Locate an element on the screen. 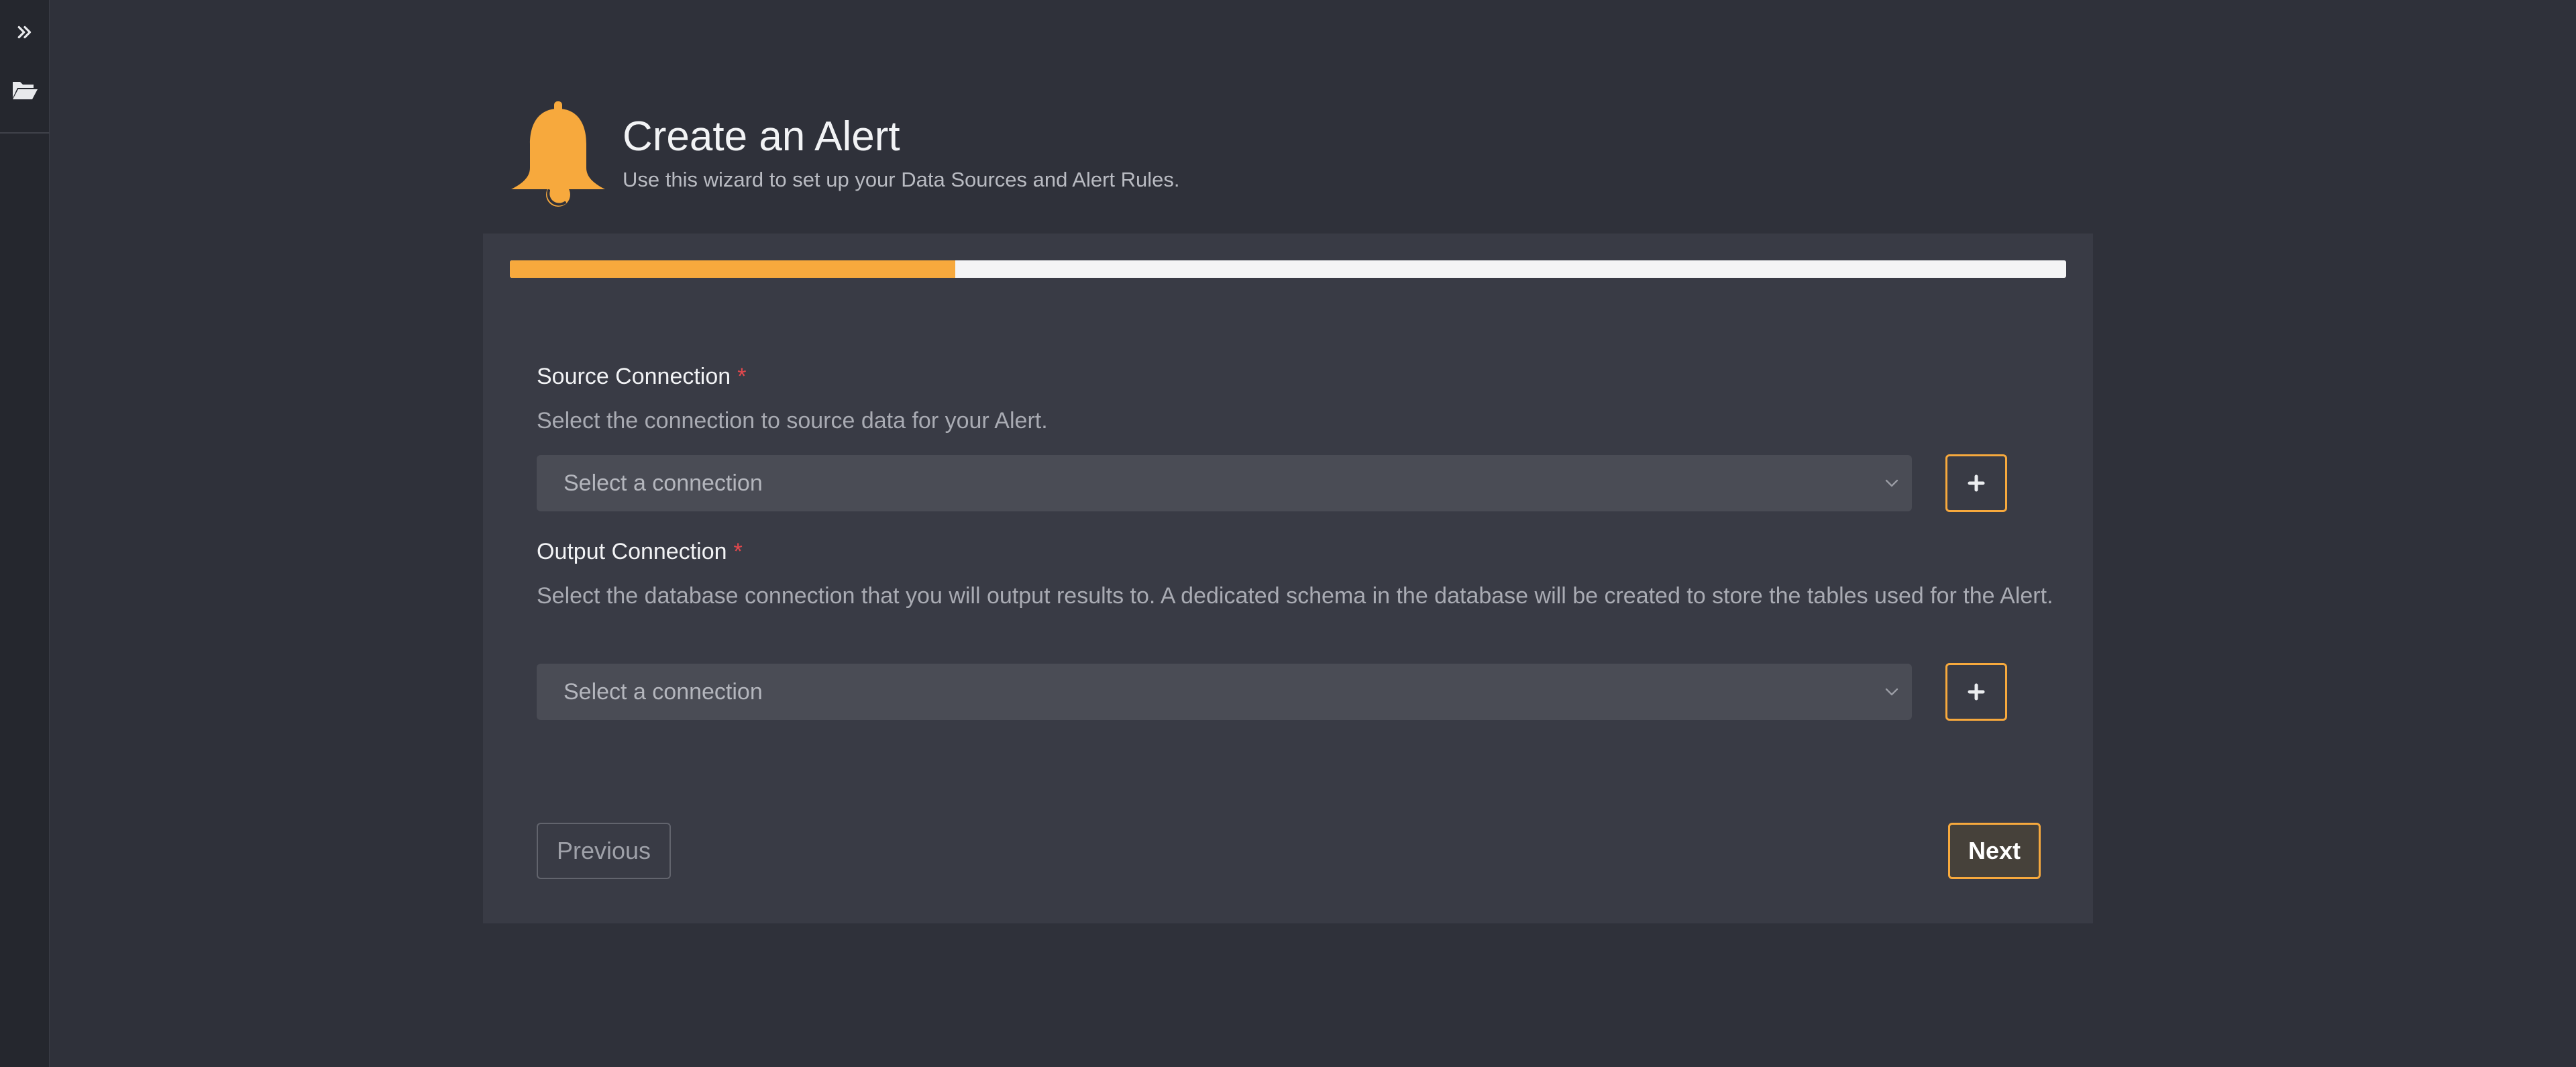 This screenshot has width=2576, height=1067. open-folder-button is located at coordinates (25, 90).